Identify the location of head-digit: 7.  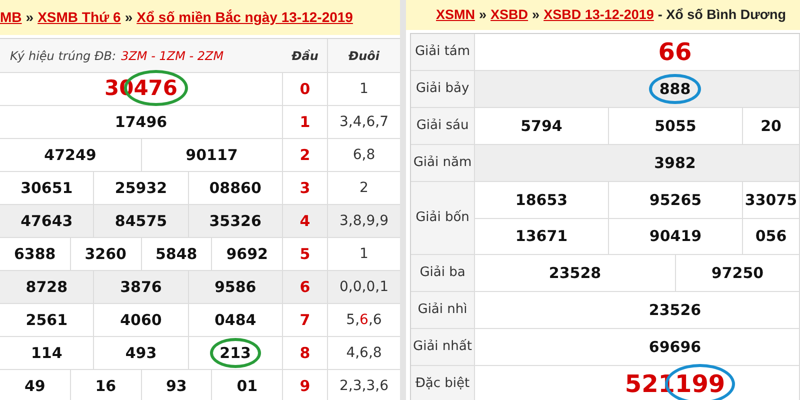
(305, 320).